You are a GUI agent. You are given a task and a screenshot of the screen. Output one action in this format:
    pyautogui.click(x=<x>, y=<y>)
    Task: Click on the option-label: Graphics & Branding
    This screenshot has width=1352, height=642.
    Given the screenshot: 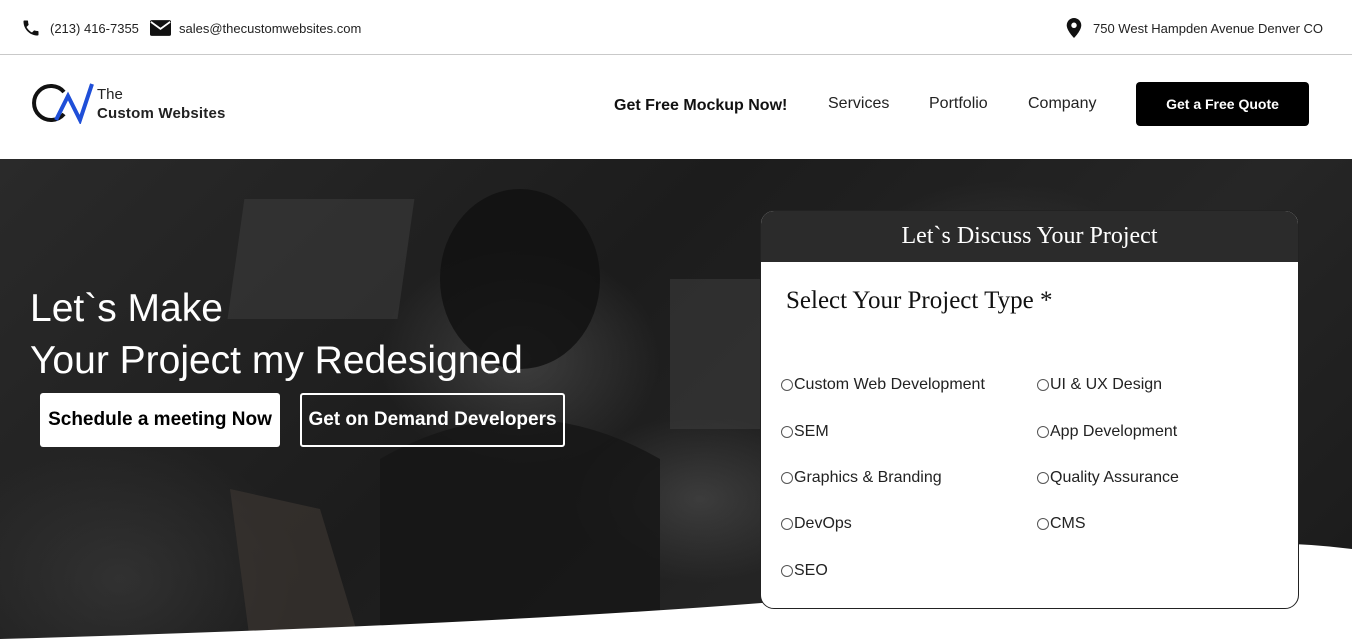 What is the action you would take?
    pyautogui.click(x=868, y=477)
    